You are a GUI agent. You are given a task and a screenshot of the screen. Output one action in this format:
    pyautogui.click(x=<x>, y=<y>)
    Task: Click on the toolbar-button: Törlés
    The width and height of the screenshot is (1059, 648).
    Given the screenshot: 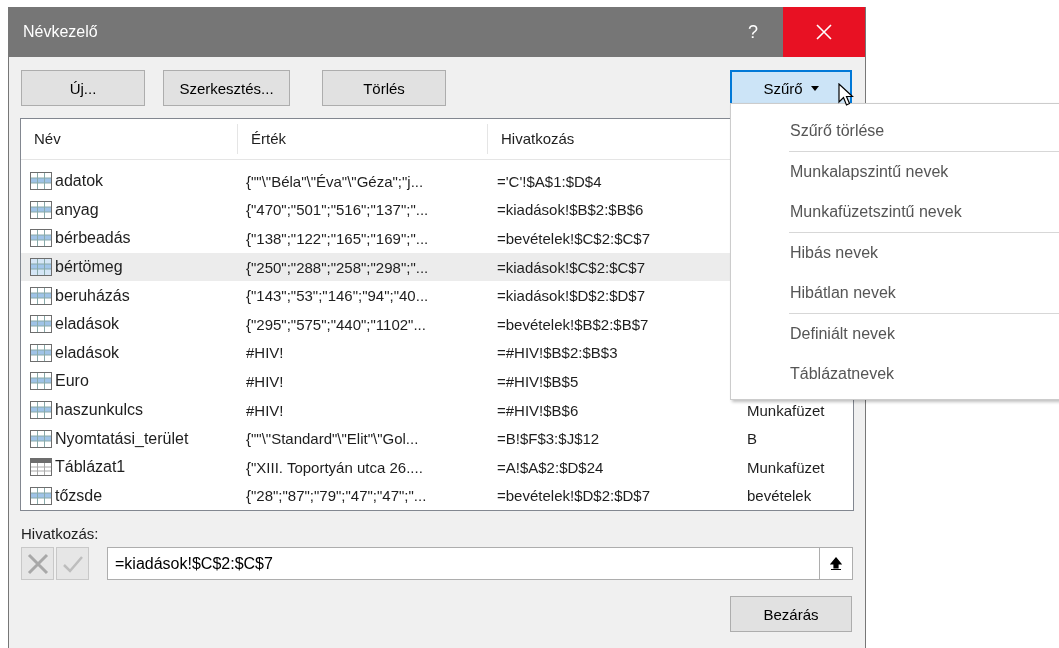 What is the action you would take?
    pyautogui.click(x=384, y=88)
    